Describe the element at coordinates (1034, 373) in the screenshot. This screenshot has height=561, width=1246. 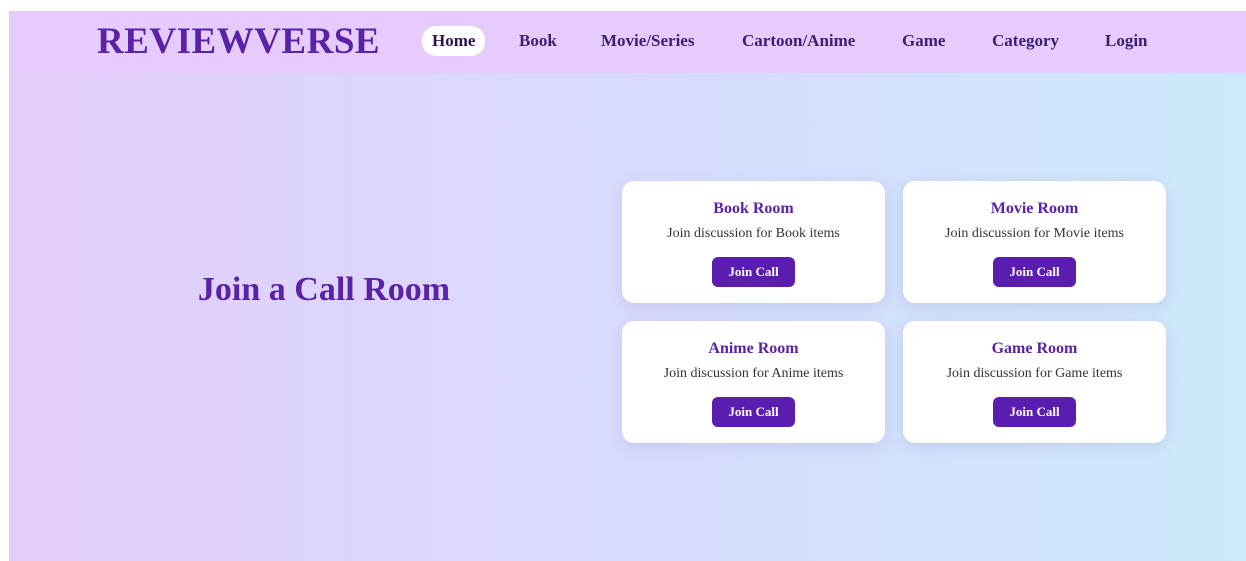
I see `room-description: Join discussion for Game items` at that location.